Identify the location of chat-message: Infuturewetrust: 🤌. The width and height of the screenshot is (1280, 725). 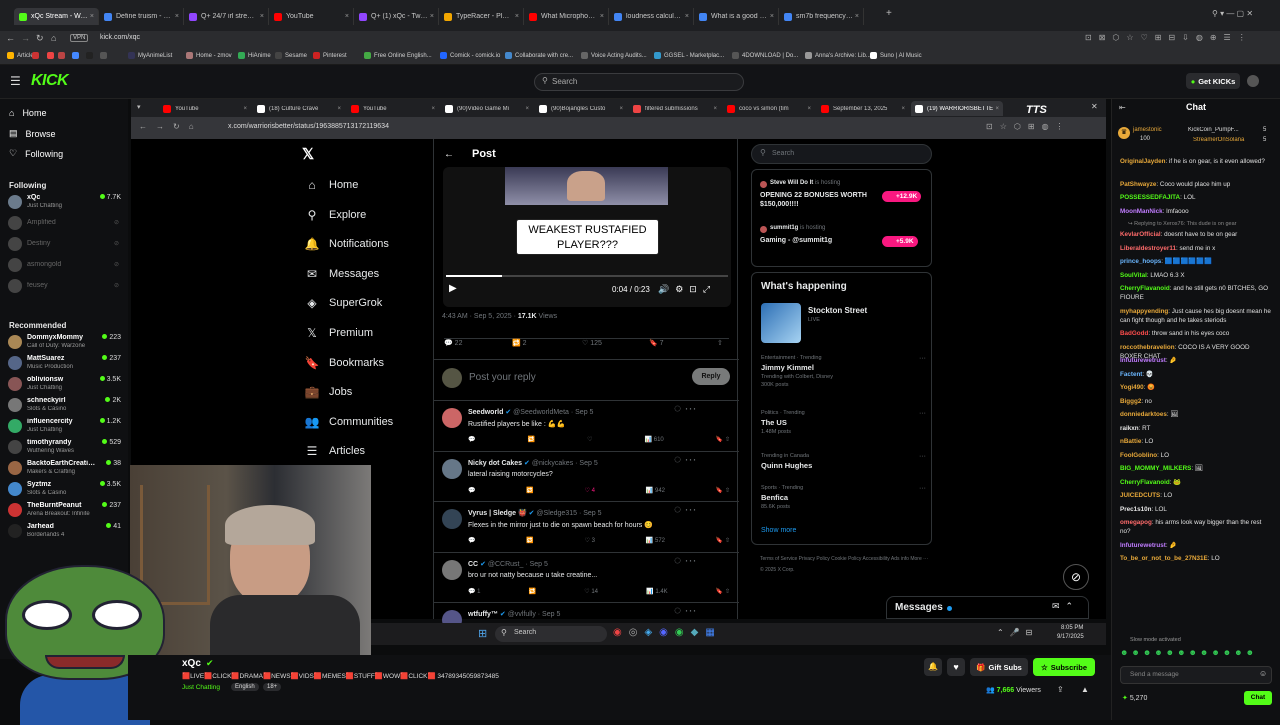
(1196, 360).